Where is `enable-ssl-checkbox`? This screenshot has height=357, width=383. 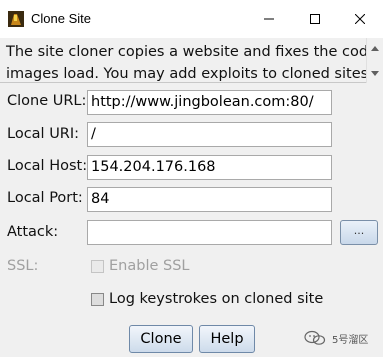
enable-ssl-checkbox is located at coordinates (97, 266).